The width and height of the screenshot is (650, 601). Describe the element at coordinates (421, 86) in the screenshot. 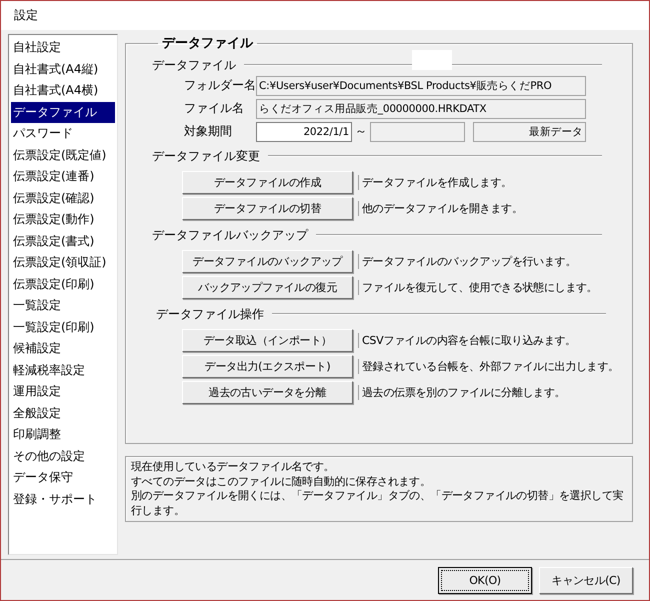

I see `folder-field: C:¥Users¥user¥Documents¥BSL Products¥販売らくだPRO` at that location.